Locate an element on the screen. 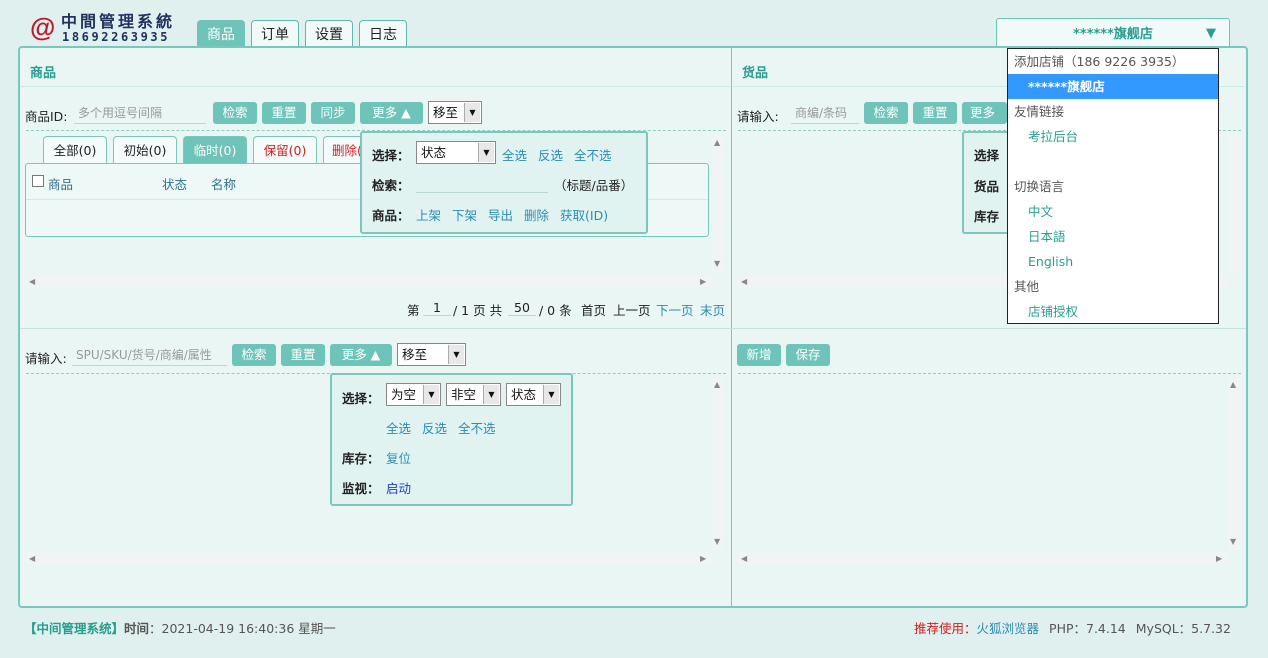 The height and width of the screenshot is (658, 1268). cargo-popup-select-label: 选择 is located at coordinates (987, 155).